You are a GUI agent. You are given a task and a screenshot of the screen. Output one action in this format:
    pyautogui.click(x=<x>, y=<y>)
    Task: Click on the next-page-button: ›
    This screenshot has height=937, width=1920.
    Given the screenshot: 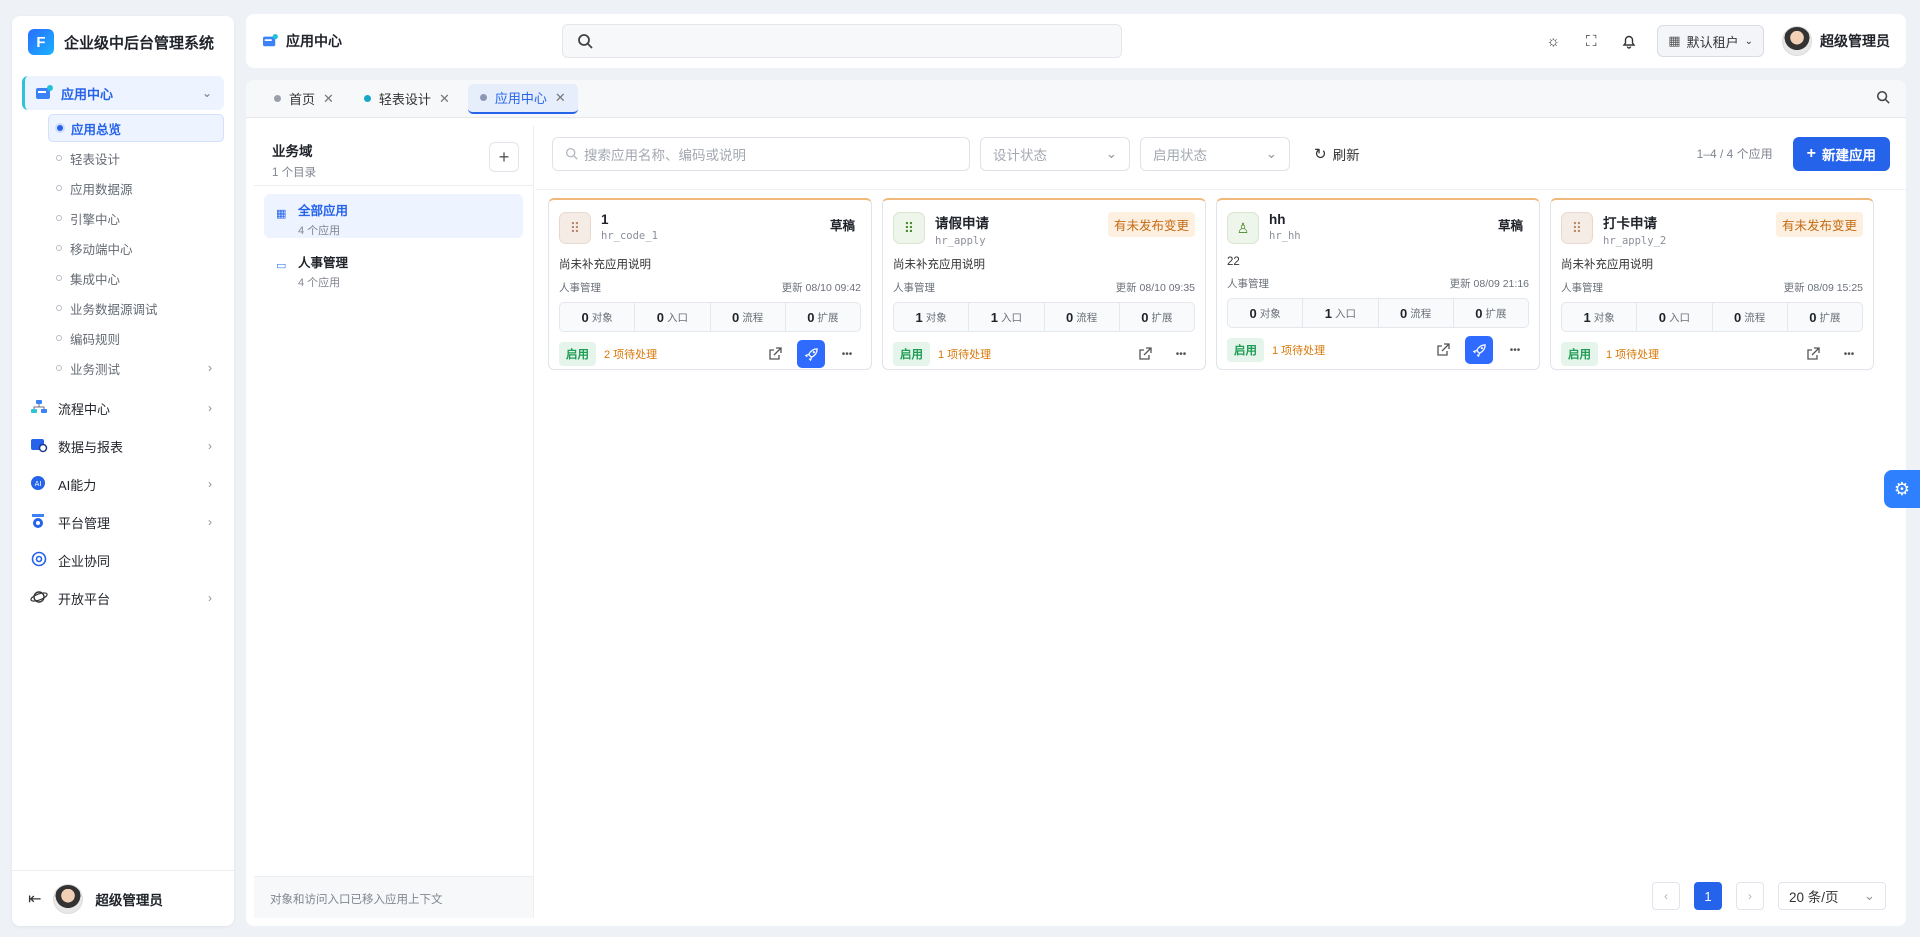 What is the action you would take?
    pyautogui.click(x=1750, y=896)
    